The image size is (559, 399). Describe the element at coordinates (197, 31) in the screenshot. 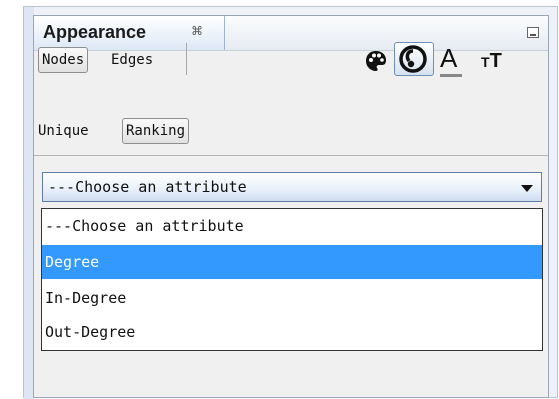

I see `close-icon: ⌘` at that location.